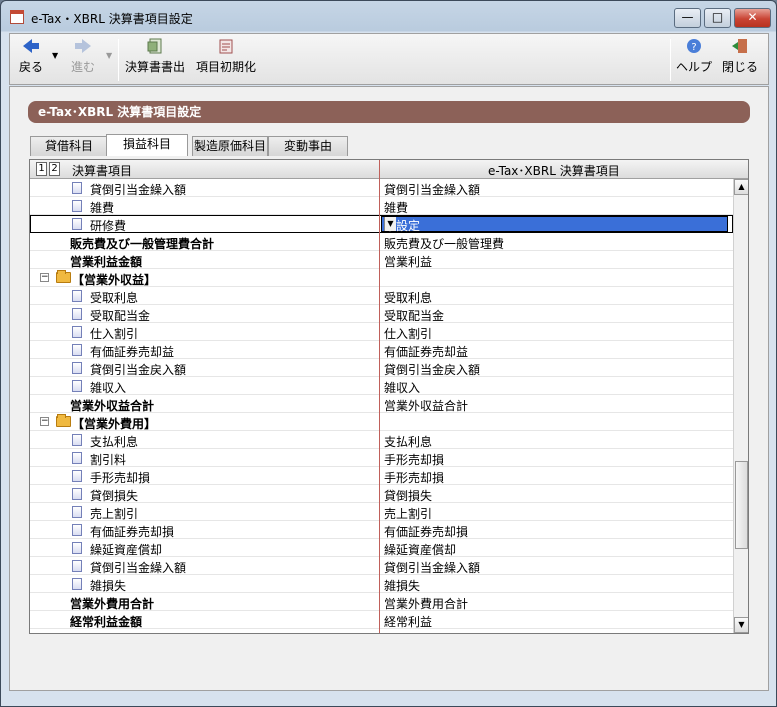  Describe the element at coordinates (17, 17) in the screenshot. I see `app-icon` at that location.